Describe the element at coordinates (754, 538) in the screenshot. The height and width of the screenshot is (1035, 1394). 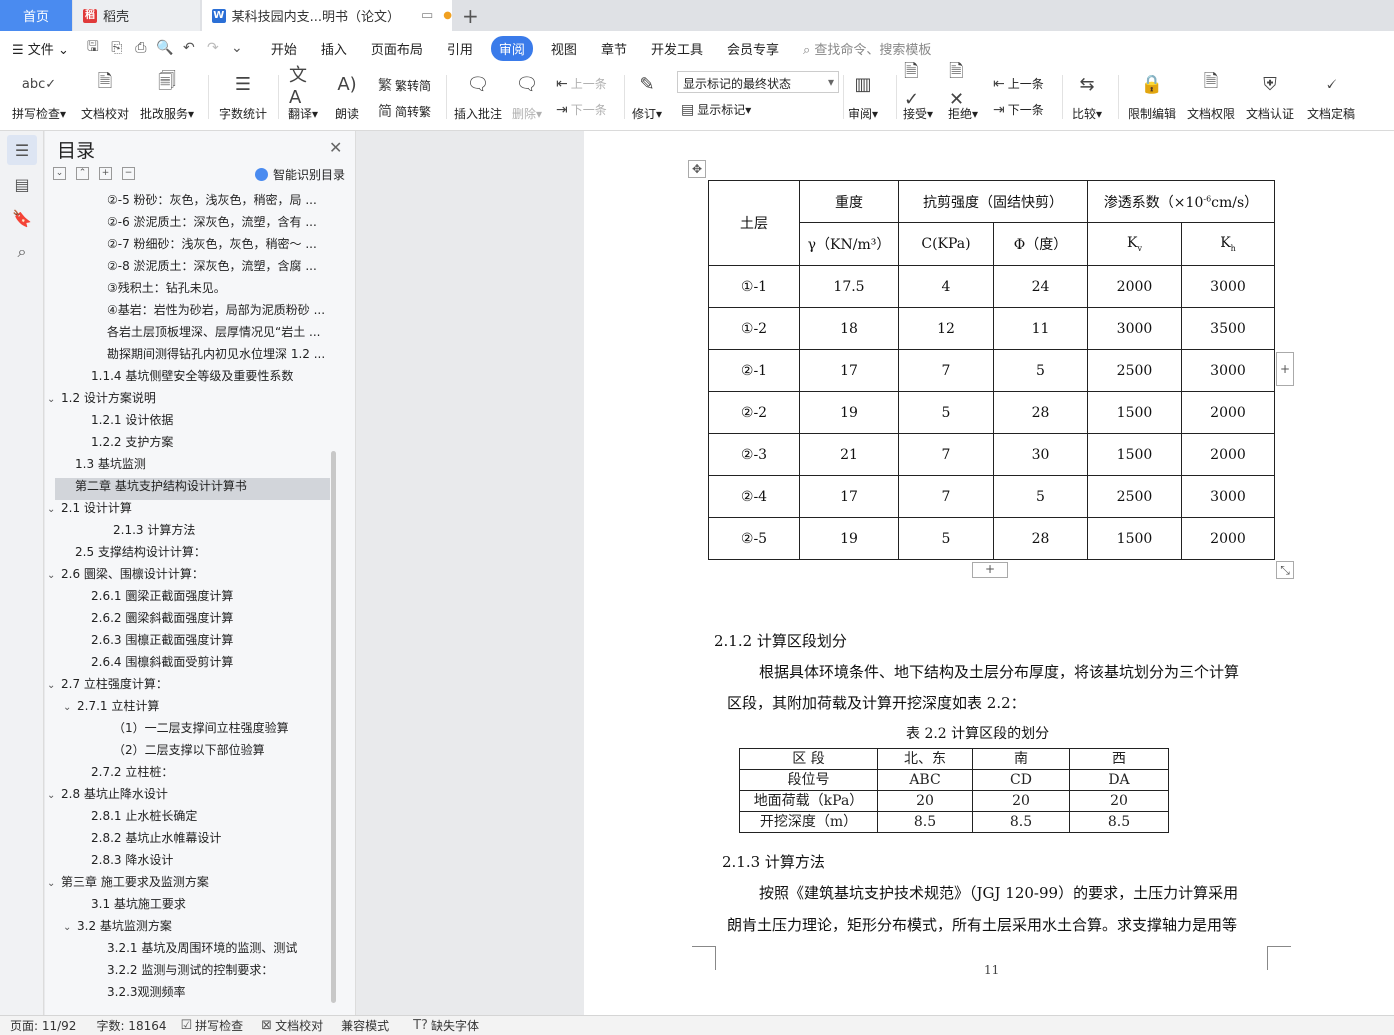
I see `table-cell: ②-5` at that location.